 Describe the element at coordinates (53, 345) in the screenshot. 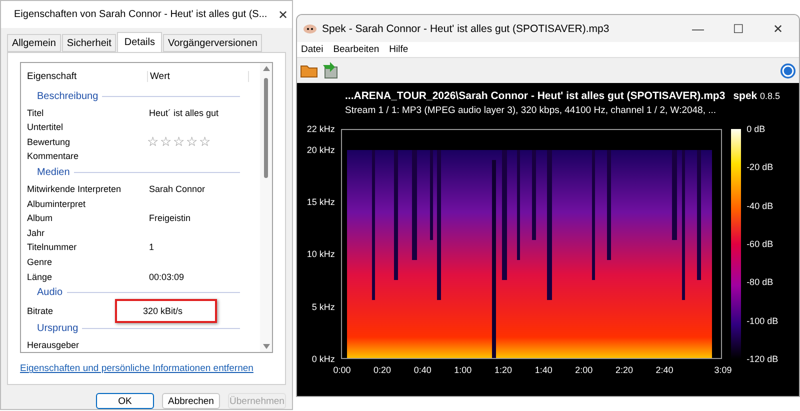

I see `property-name: Herausgeber` at that location.